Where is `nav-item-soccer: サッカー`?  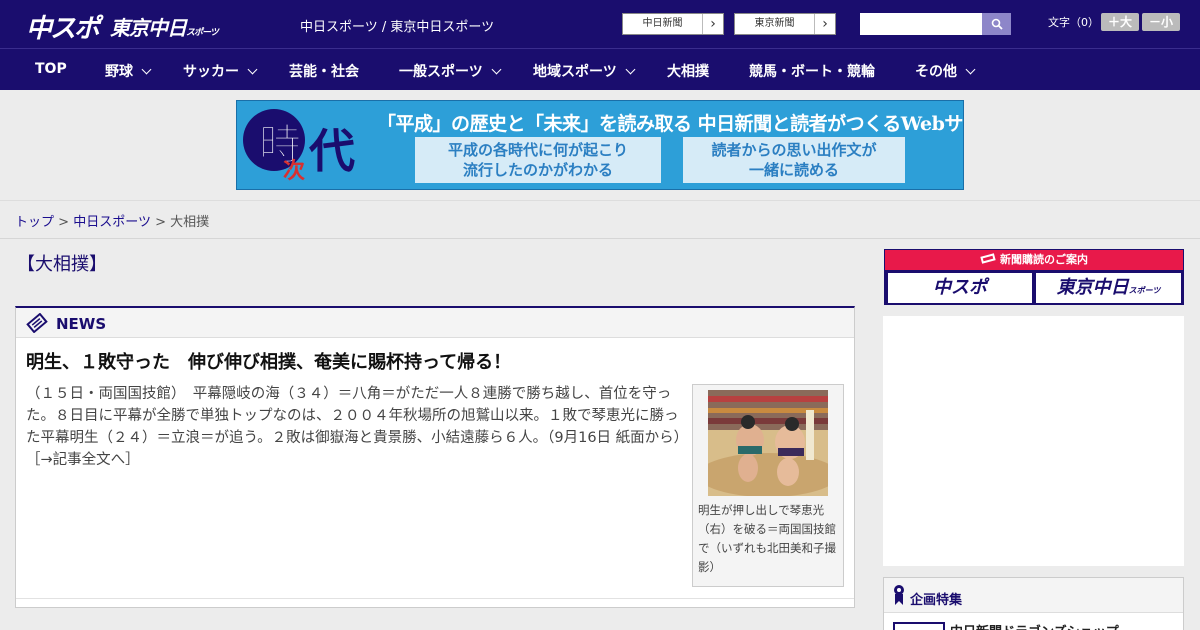 nav-item-soccer: サッカー is located at coordinates (220, 71).